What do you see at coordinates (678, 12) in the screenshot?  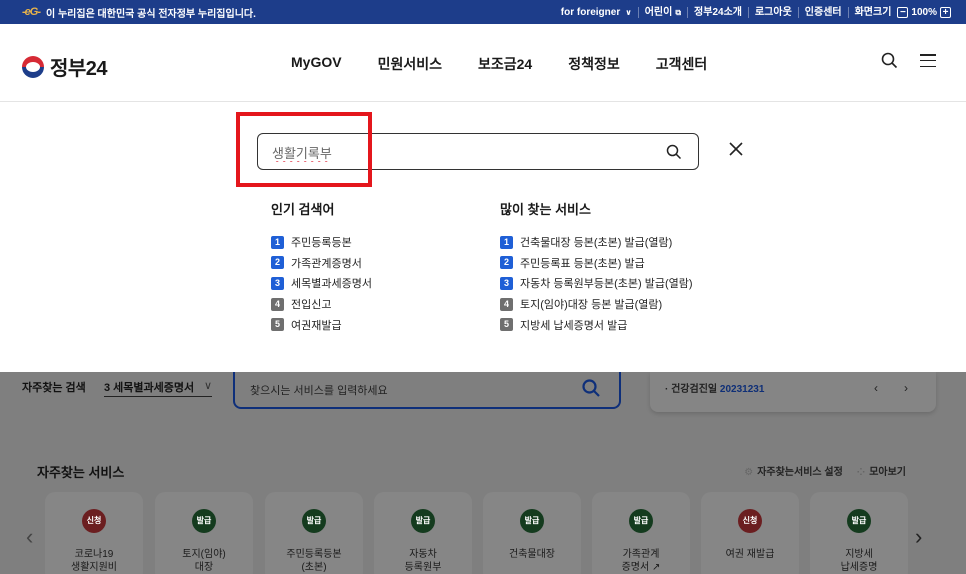 I see `external-link-icon: ⧉` at bounding box center [678, 12].